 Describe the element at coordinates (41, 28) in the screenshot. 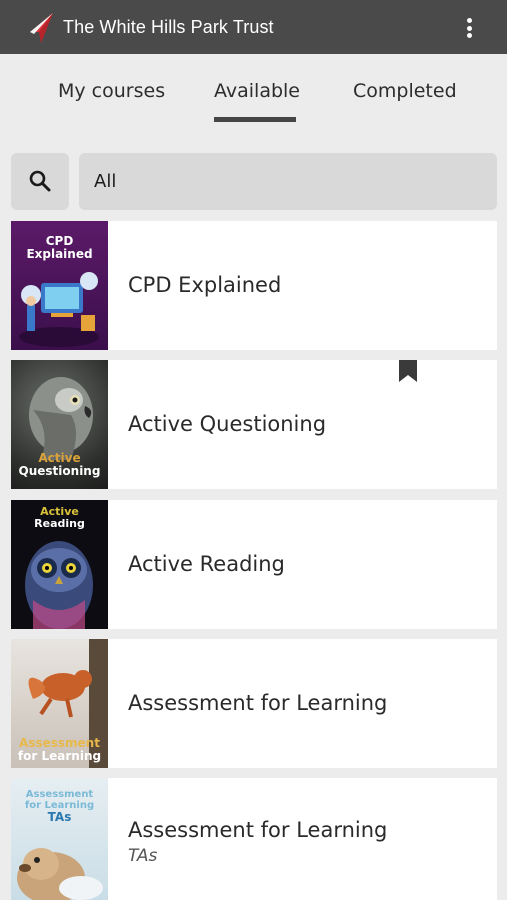

I see `paper-plane-logo-icon` at that location.